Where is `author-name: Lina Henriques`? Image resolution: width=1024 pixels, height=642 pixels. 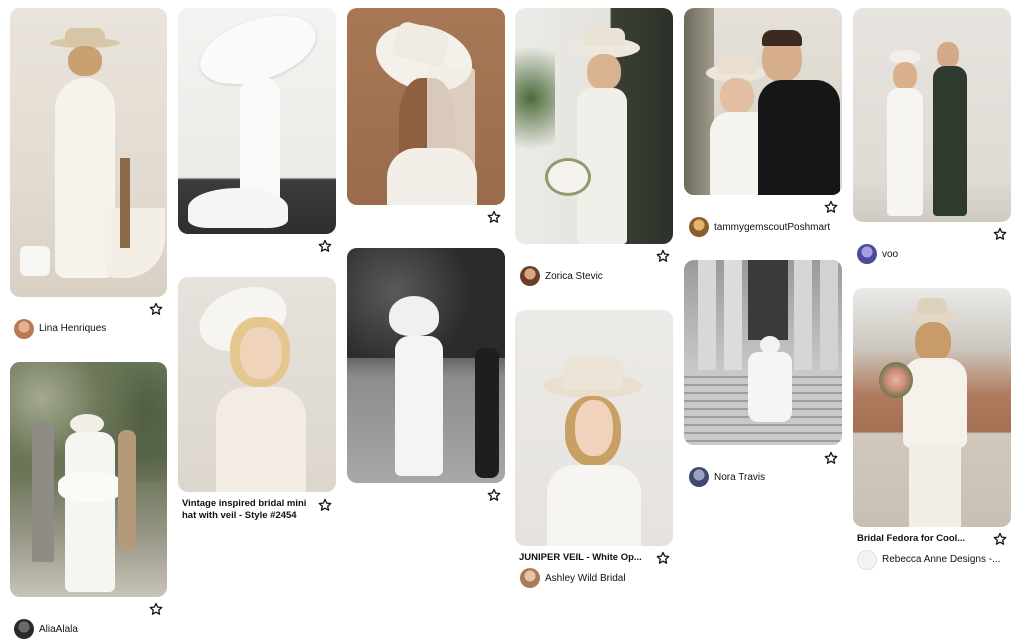
author-name: Lina Henriques is located at coordinates (72, 328).